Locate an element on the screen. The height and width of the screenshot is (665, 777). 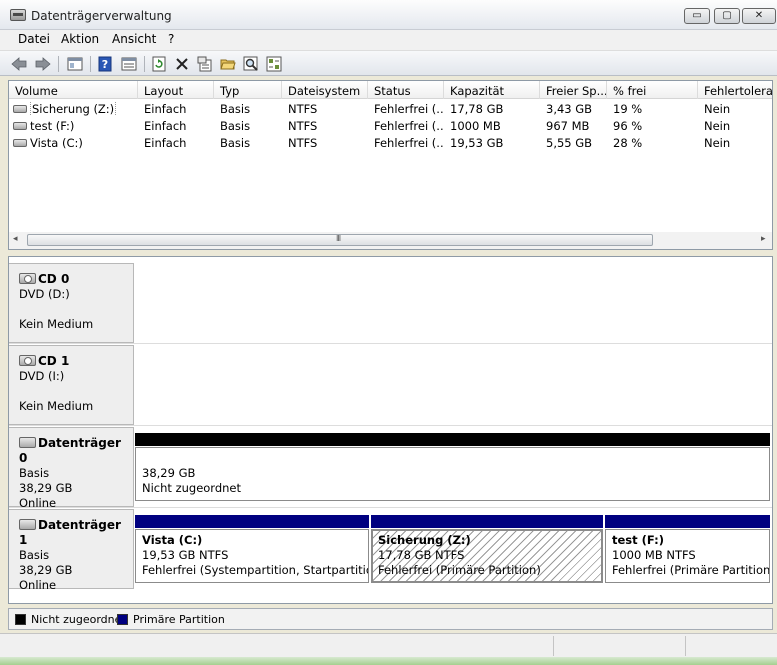
disk-type: Basis is located at coordinates (34, 473).